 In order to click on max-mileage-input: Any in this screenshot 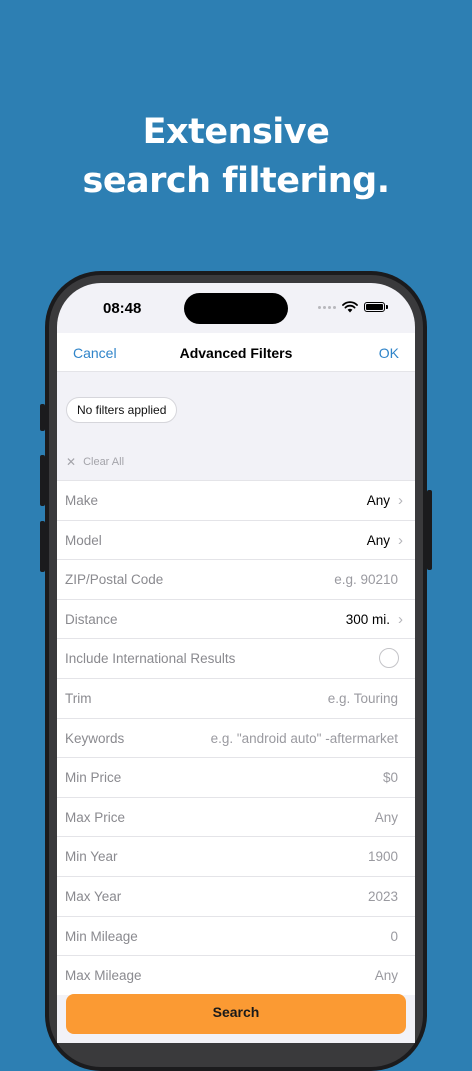, I will do `click(386, 975)`.